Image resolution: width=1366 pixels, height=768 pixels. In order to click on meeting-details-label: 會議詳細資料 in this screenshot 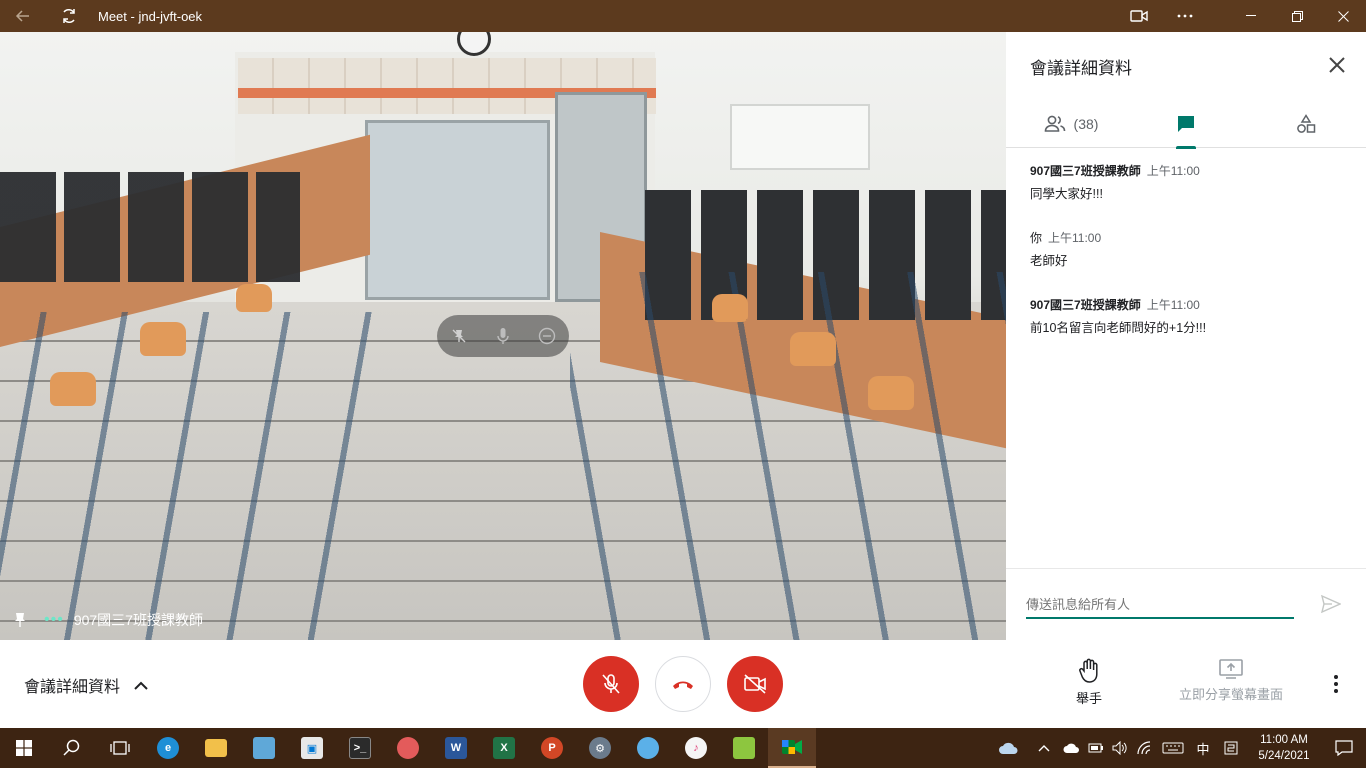, I will do `click(72, 687)`.